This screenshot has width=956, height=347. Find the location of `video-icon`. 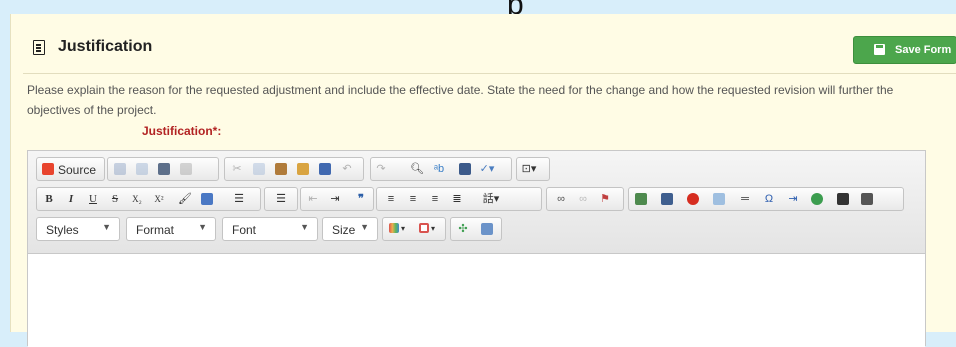

video-icon is located at coordinates (843, 199).